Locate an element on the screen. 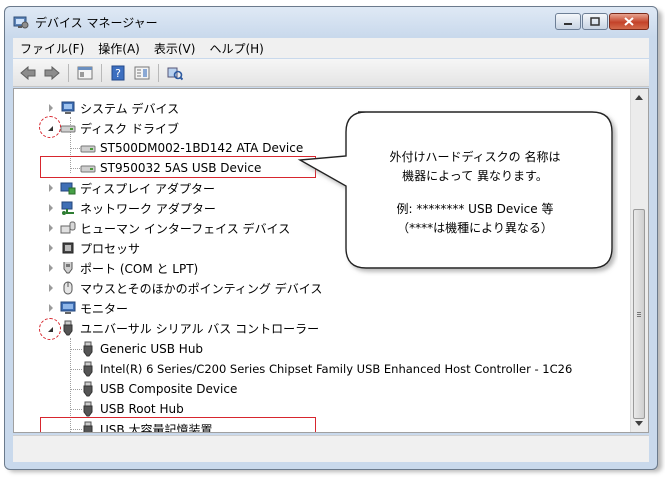 The image size is (665, 477). tree-item-ports: ポート (COM と LPT) is located at coordinates (129, 268).